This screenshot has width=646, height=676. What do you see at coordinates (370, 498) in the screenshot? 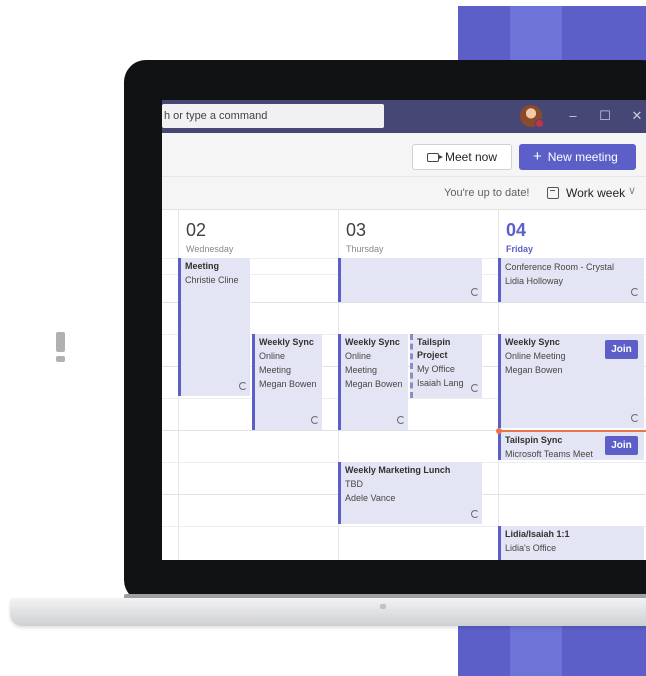
I see `event-organizer: Adele Vance` at bounding box center [370, 498].